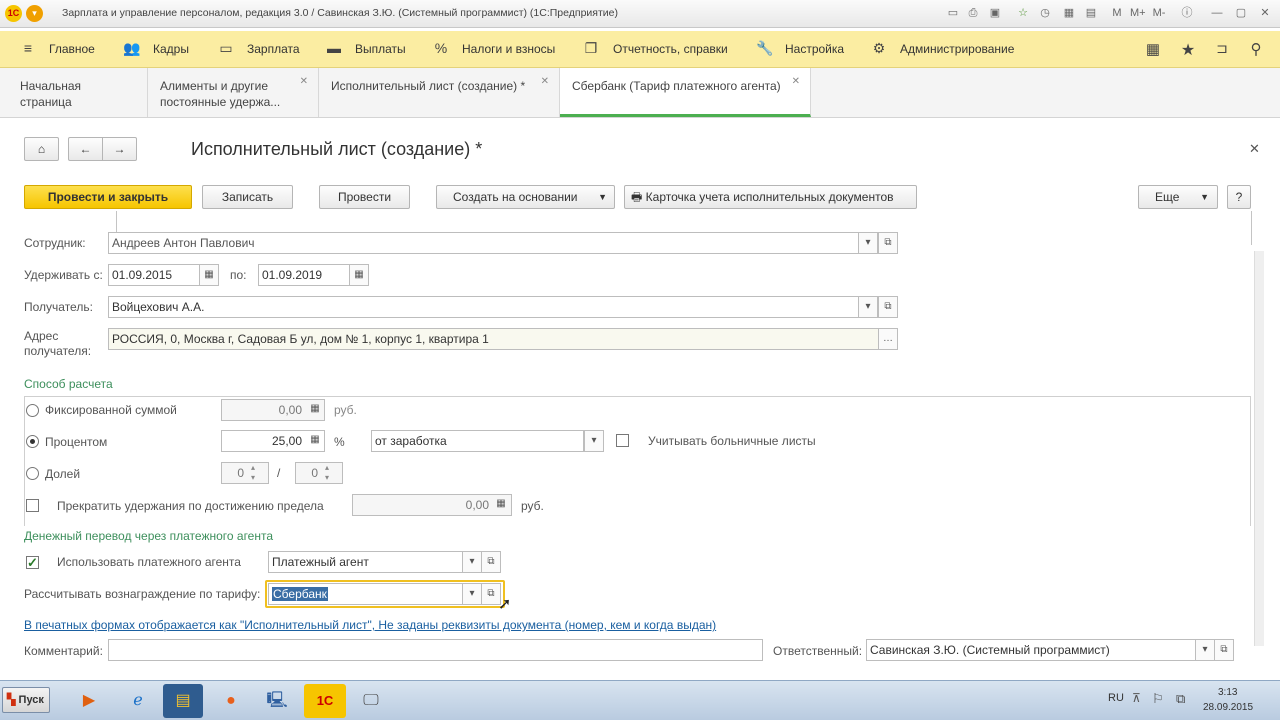  What do you see at coordinates (138, 701) in the screenshot?
I see `internet-explorer-icon: ℯ` at bounding box center [138, 701].